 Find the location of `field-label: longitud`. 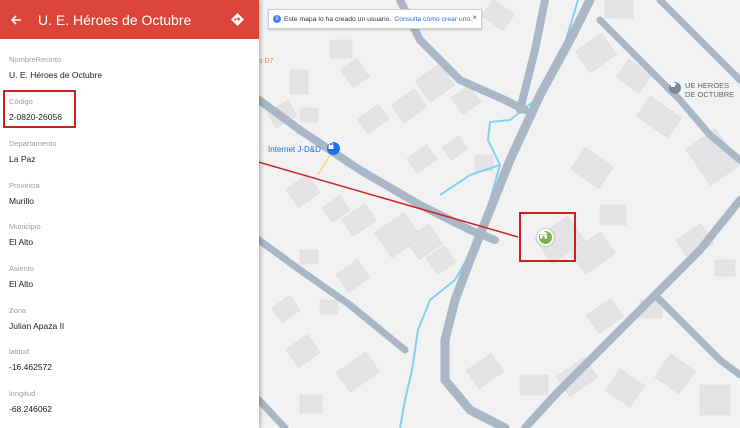

field-label: longitud is located at coordinates (22, 393).